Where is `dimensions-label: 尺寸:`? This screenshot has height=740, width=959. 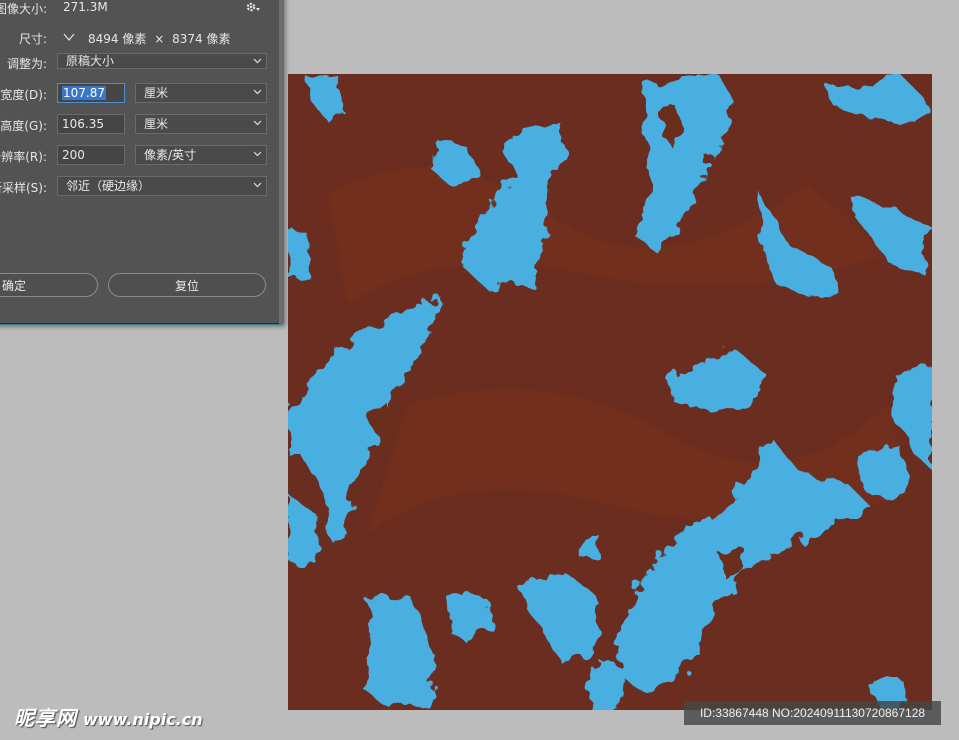
dimensions-label: 尺寸: is located at coordinates (32, 39).